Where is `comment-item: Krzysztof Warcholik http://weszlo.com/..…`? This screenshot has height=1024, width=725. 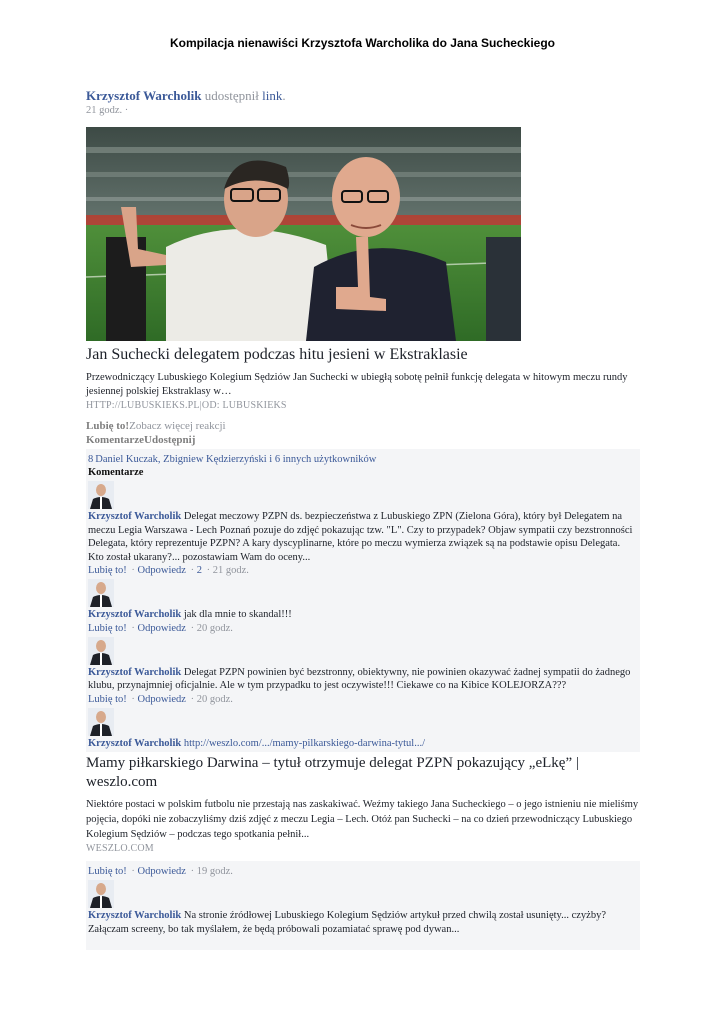
comment-item: Krzysztof Warcholik http://weszlo.com/..… is located at coordinates (363, 729).